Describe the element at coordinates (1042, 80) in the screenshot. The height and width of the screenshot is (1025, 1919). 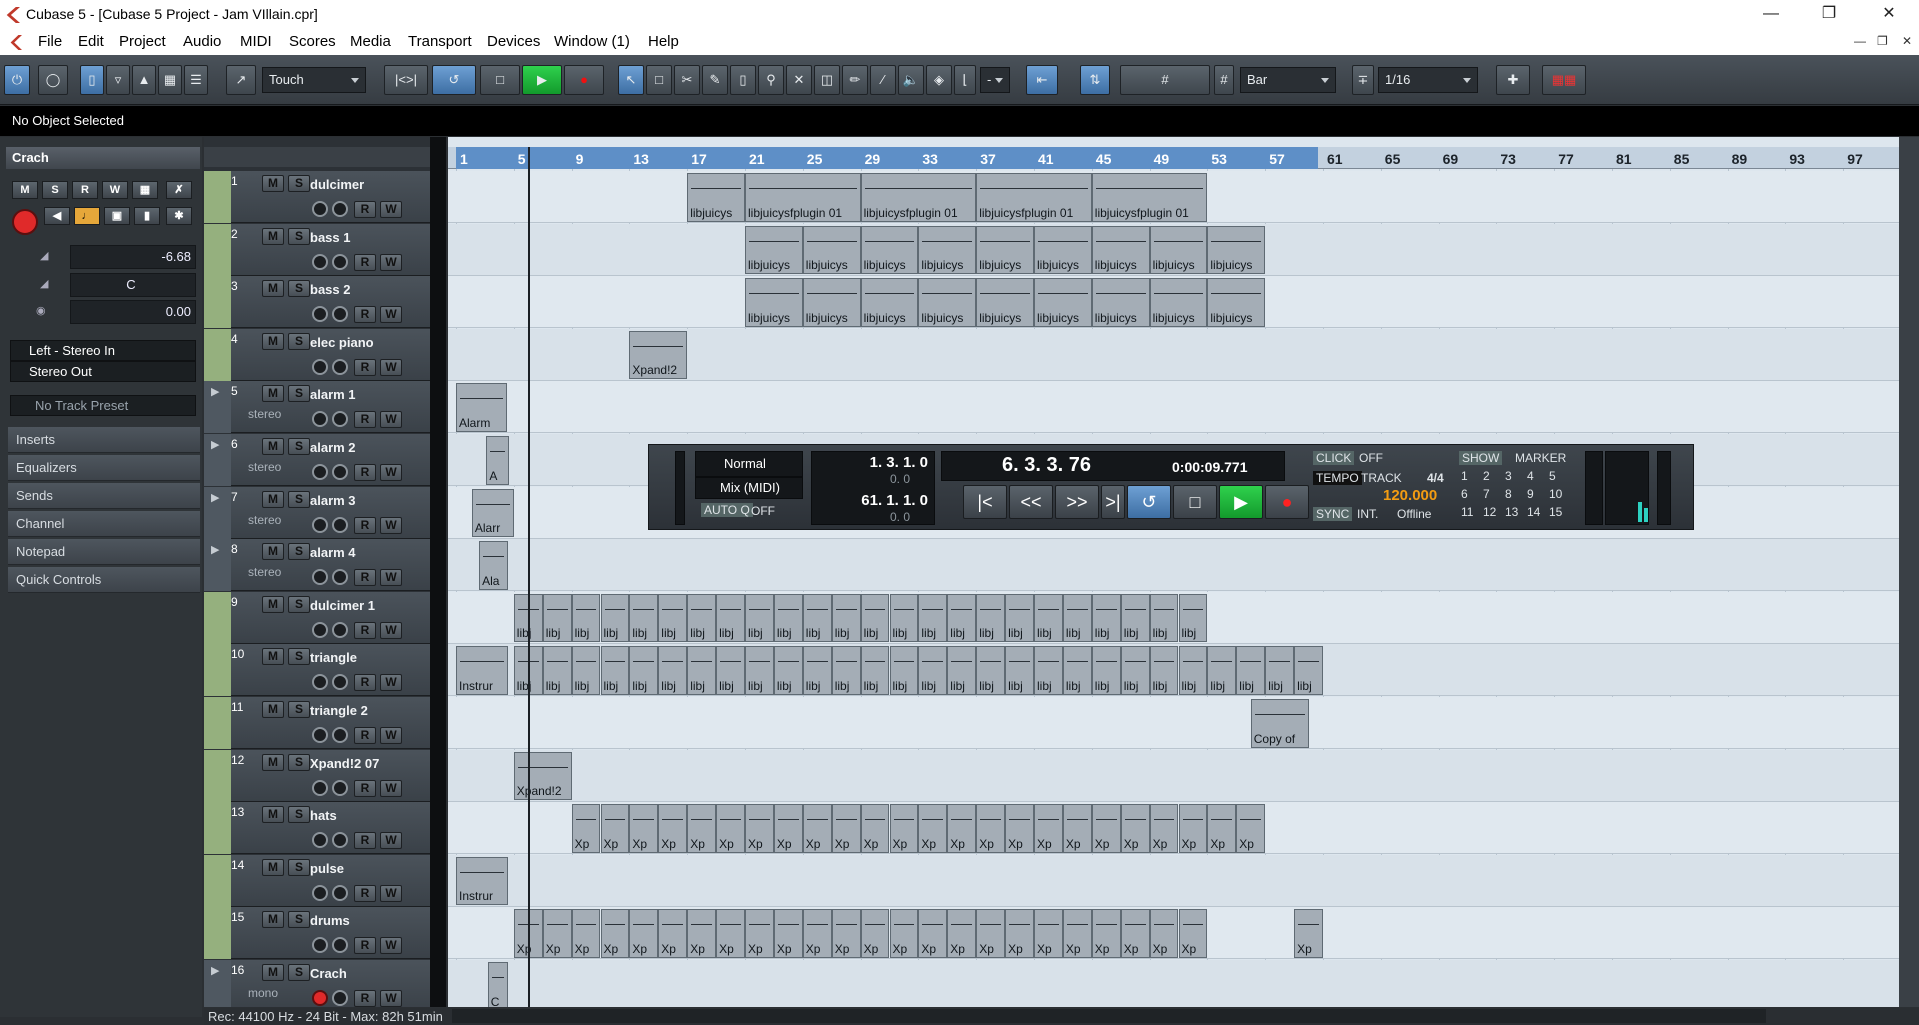
I see `autoscroll-button: ⇤` at that location.